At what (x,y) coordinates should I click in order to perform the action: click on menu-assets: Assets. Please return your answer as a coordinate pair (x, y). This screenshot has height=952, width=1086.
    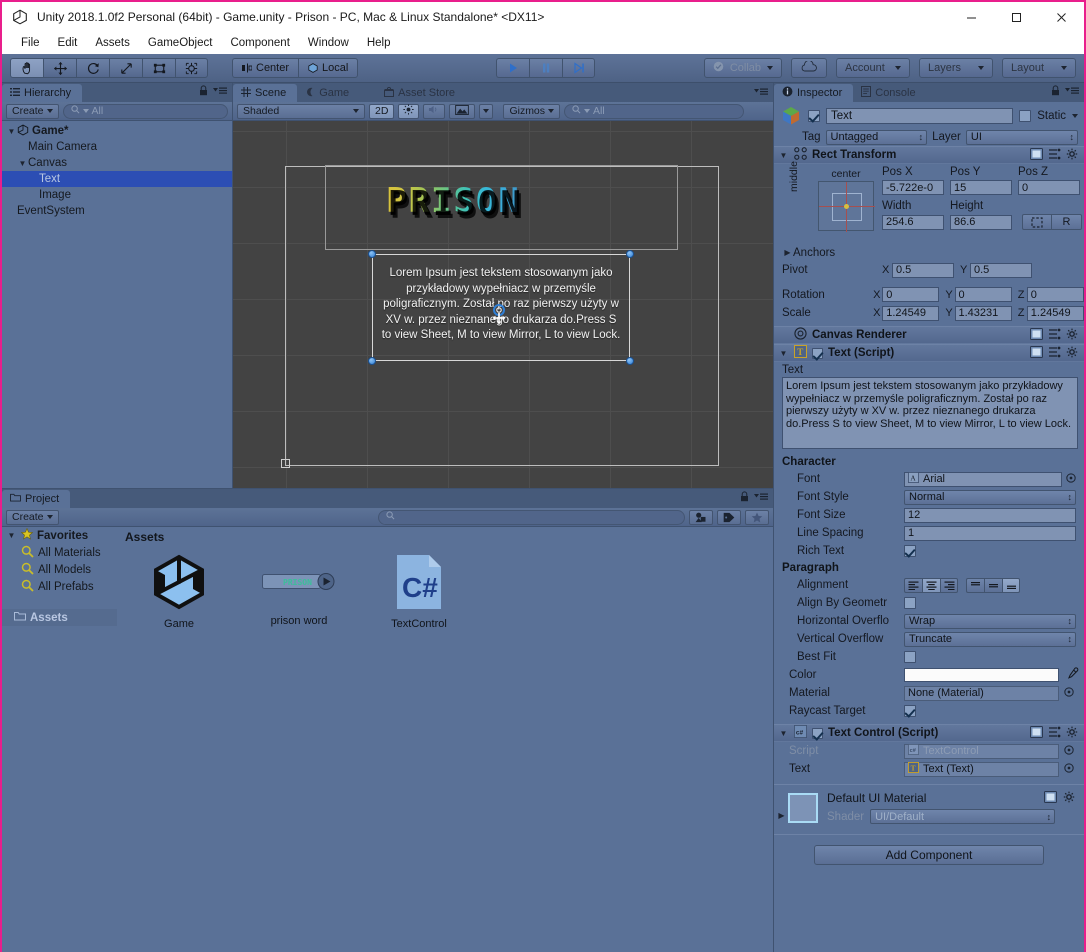
    Looking at the image, I should click on (112, 43).